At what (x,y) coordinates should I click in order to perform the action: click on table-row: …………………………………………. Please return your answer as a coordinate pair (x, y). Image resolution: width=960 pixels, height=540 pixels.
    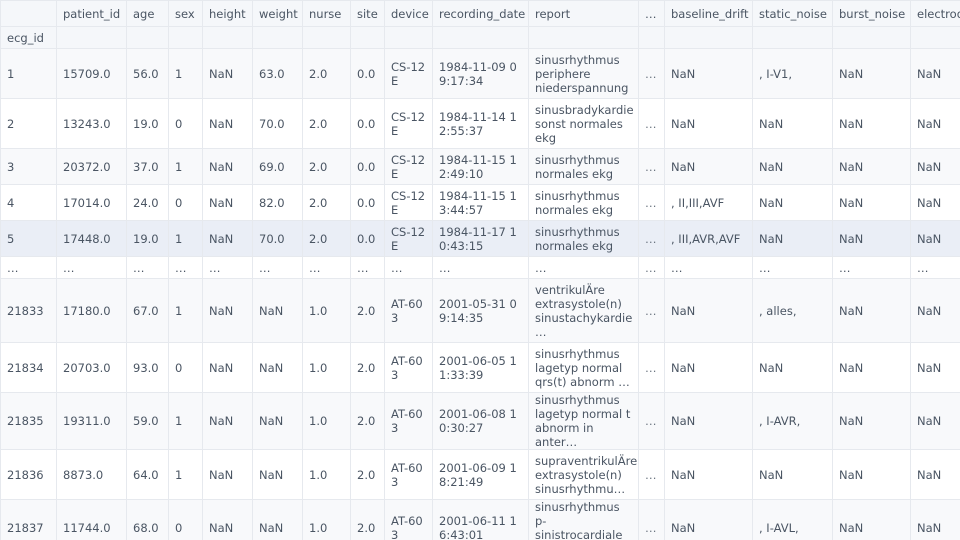
    Looking at the image, I should click on (480, 267).